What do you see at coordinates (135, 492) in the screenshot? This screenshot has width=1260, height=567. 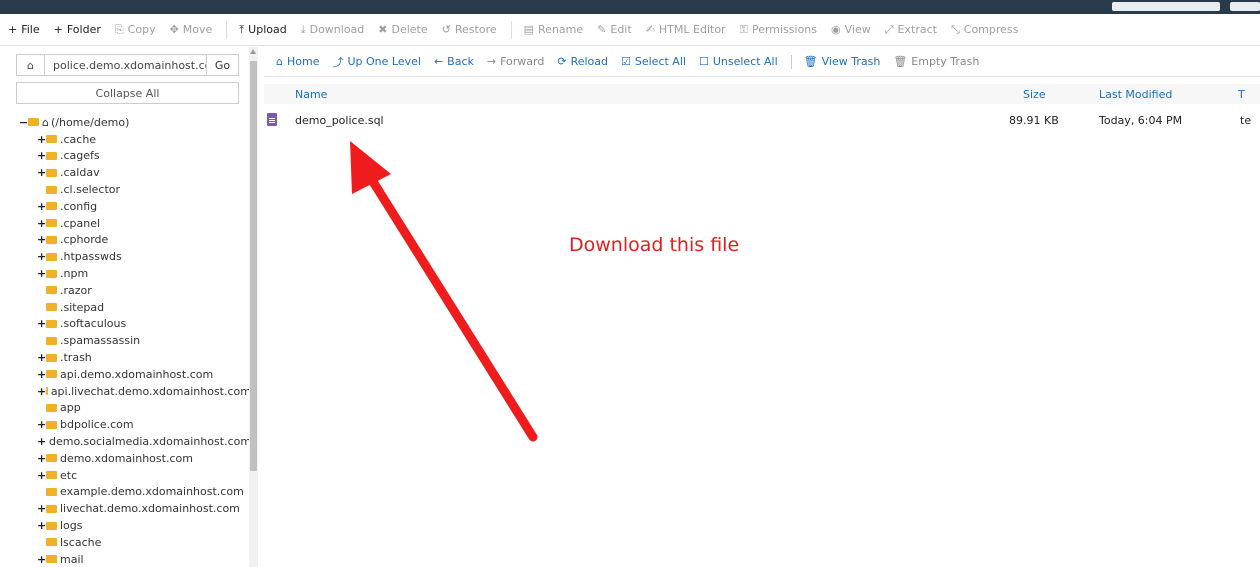 I see `tree-item: example.demo.xdomainhost.com` at bounding box center [135, 492].